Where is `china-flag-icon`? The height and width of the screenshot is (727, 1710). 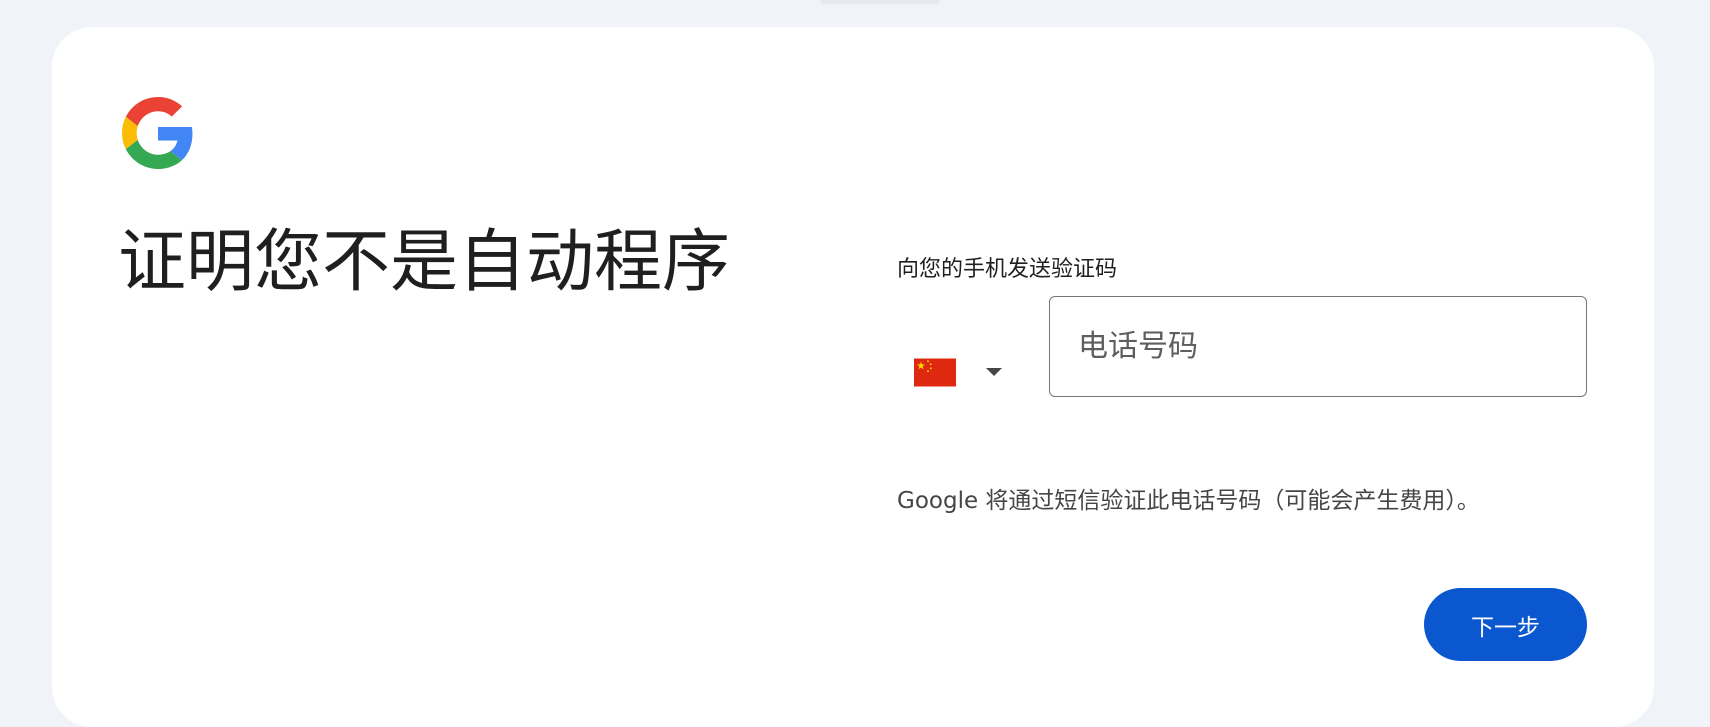
china-flag-icon is located at coordinates (935, 372).